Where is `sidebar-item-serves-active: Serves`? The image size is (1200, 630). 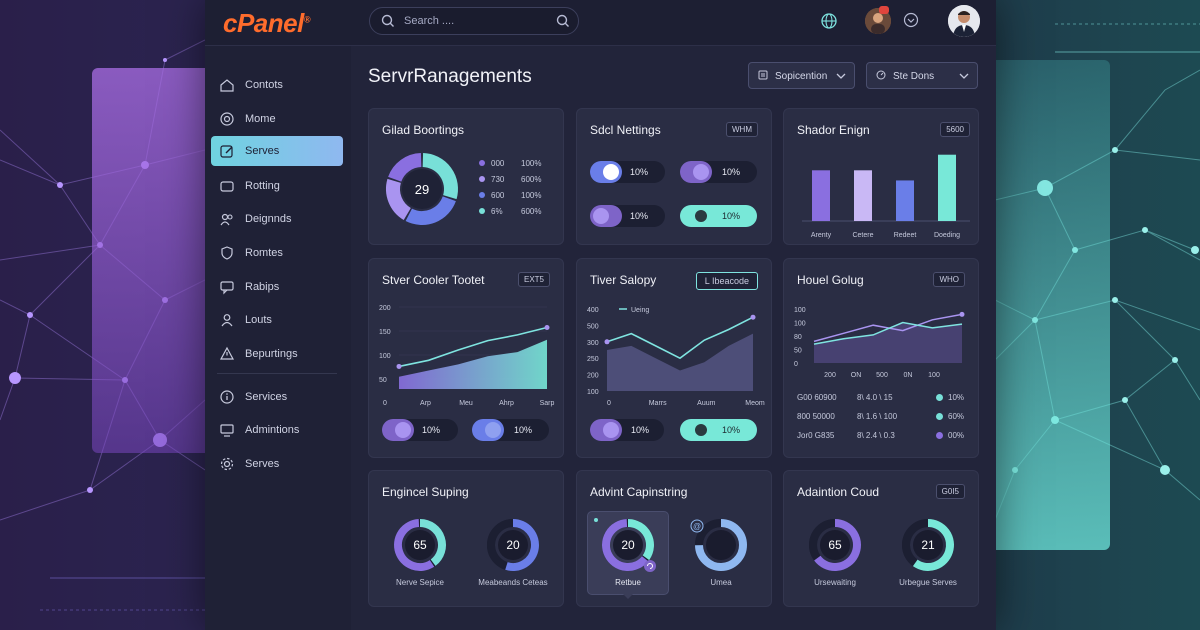
sidebar-item-serves-active: Serves is located at coordinates (277, 151).